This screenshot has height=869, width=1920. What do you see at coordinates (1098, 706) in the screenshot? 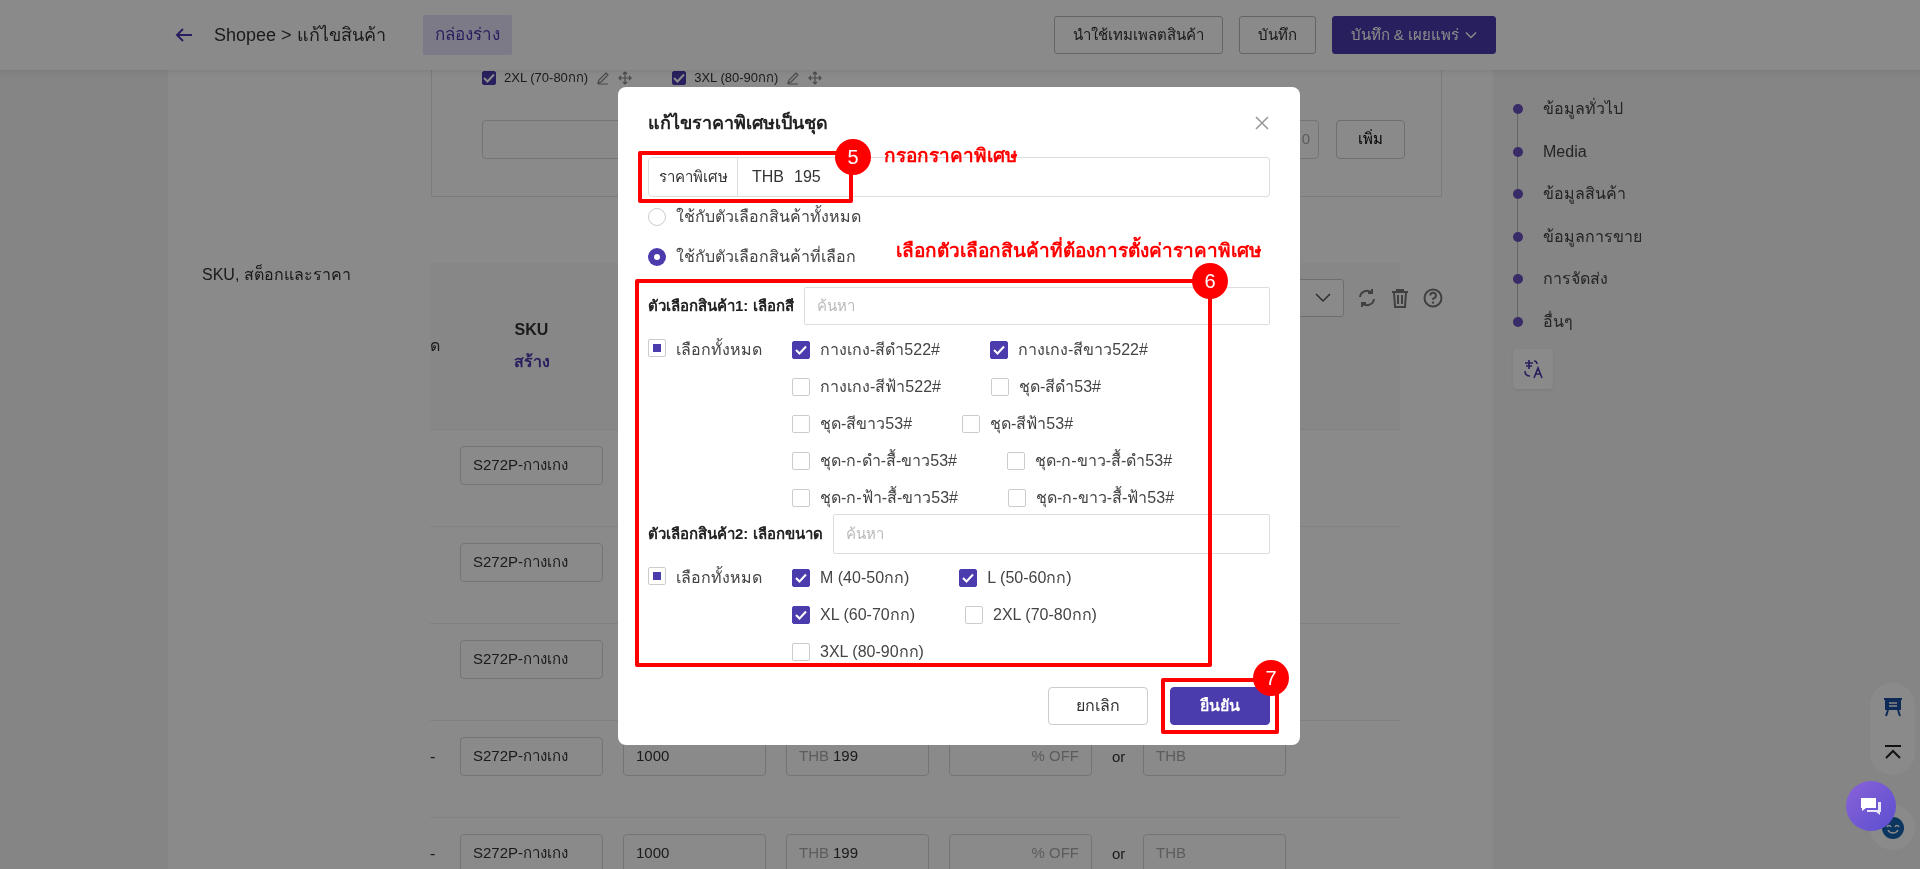
I see `cancel-button: ยกเลิก` at bounding box center [1098, 706].